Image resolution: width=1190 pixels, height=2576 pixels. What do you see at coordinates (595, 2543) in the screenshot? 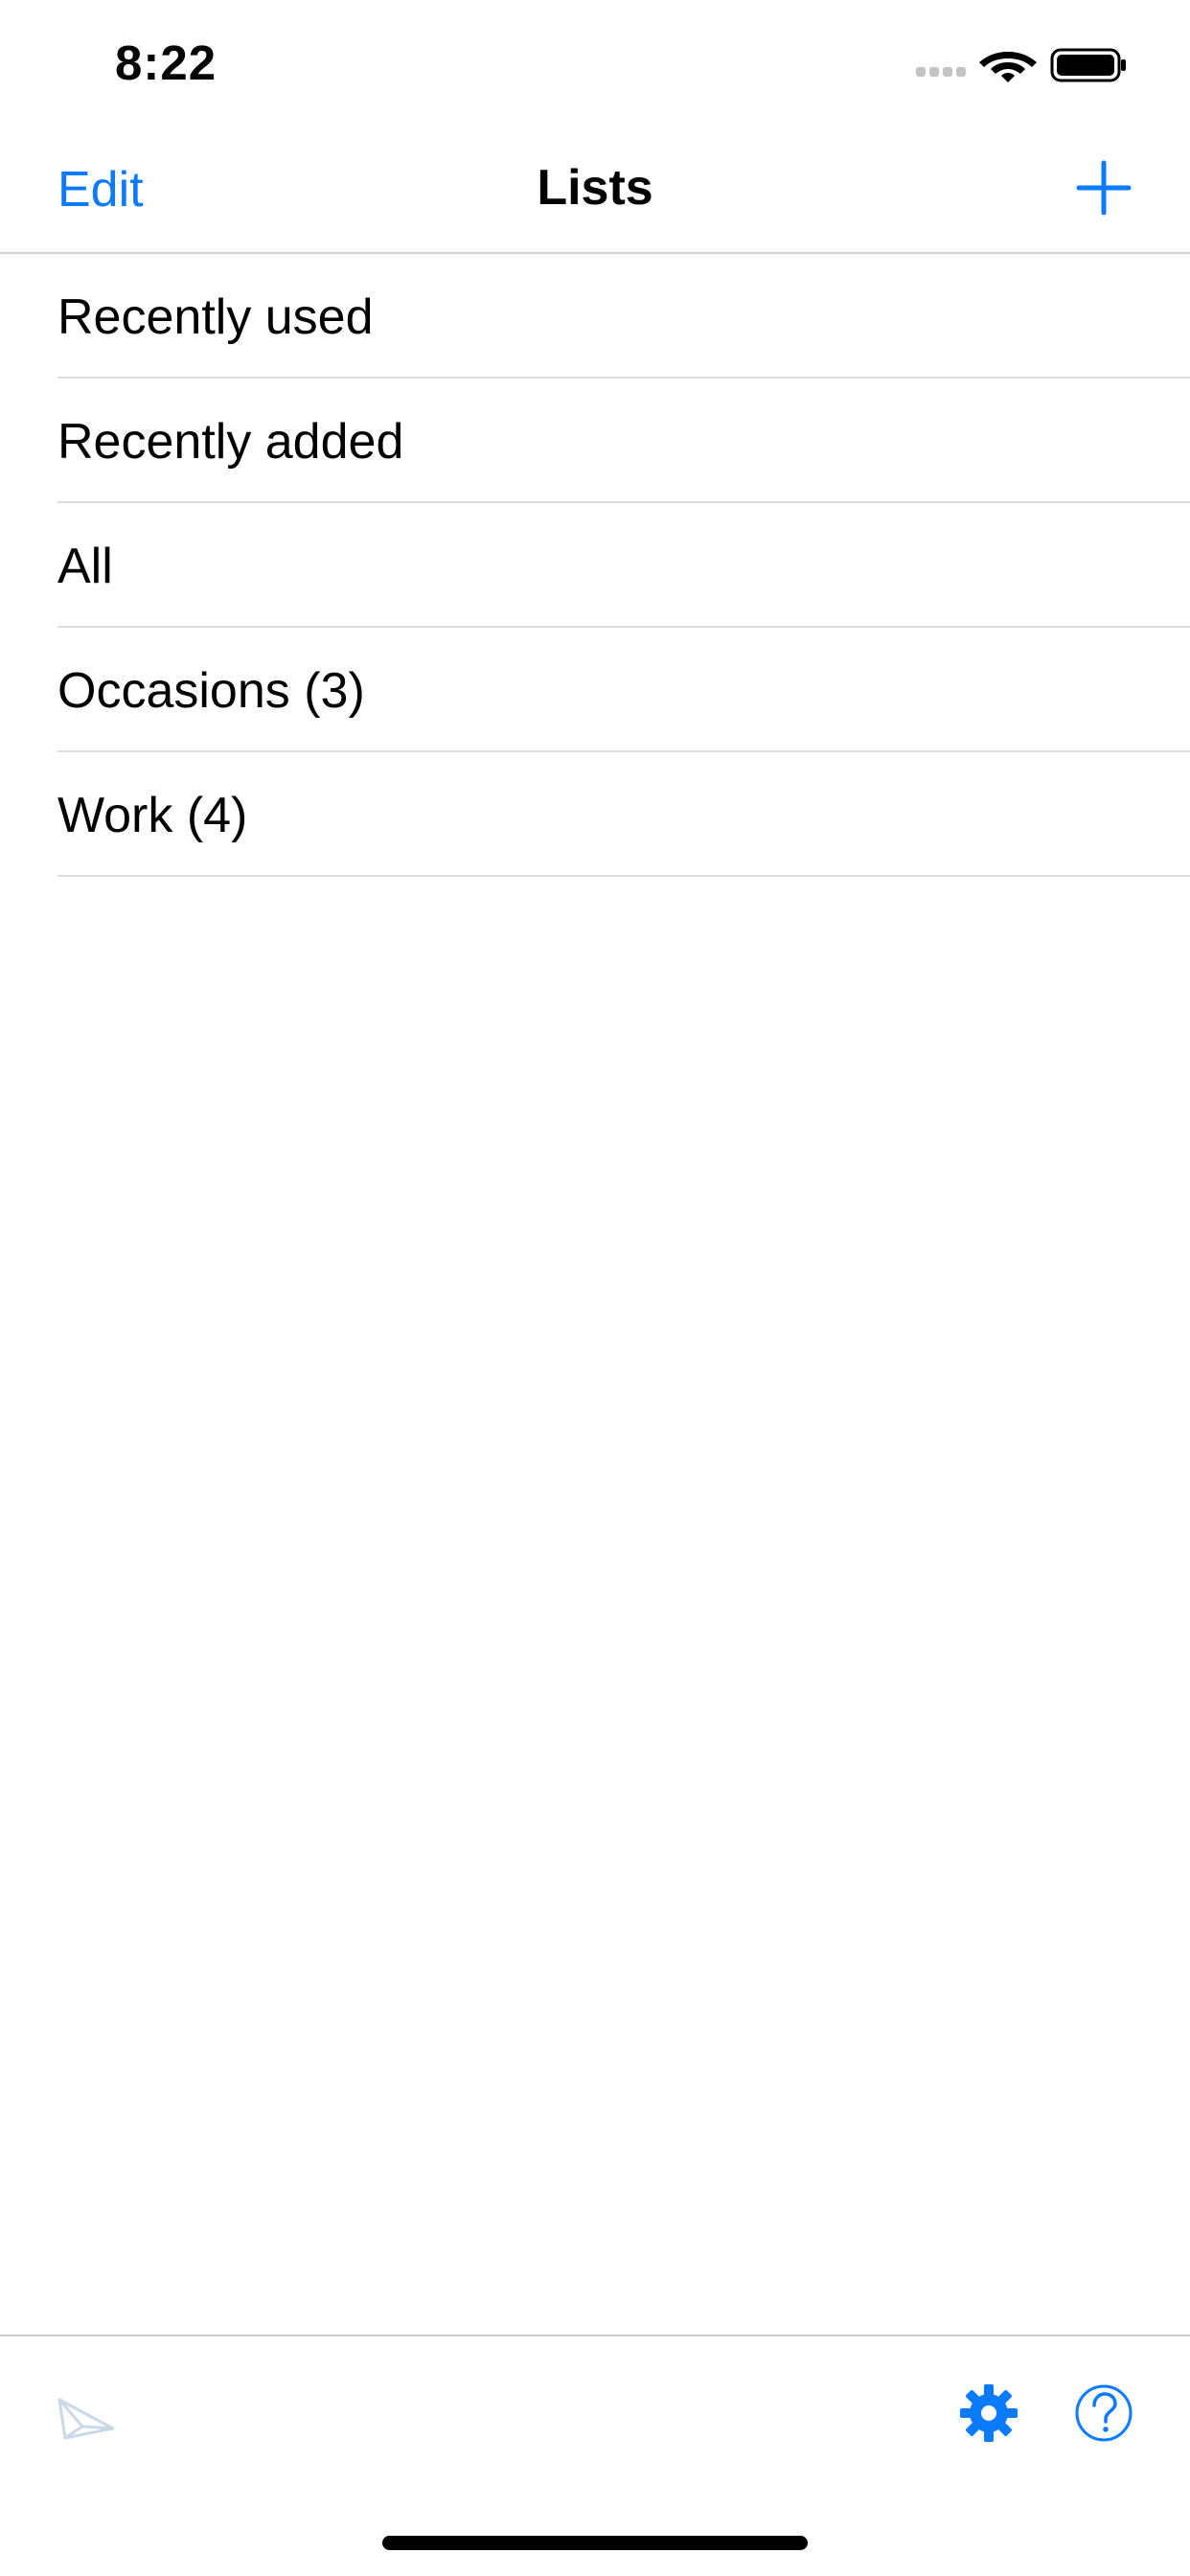
I see `home-indicator` at bounding box center [595, 2543].